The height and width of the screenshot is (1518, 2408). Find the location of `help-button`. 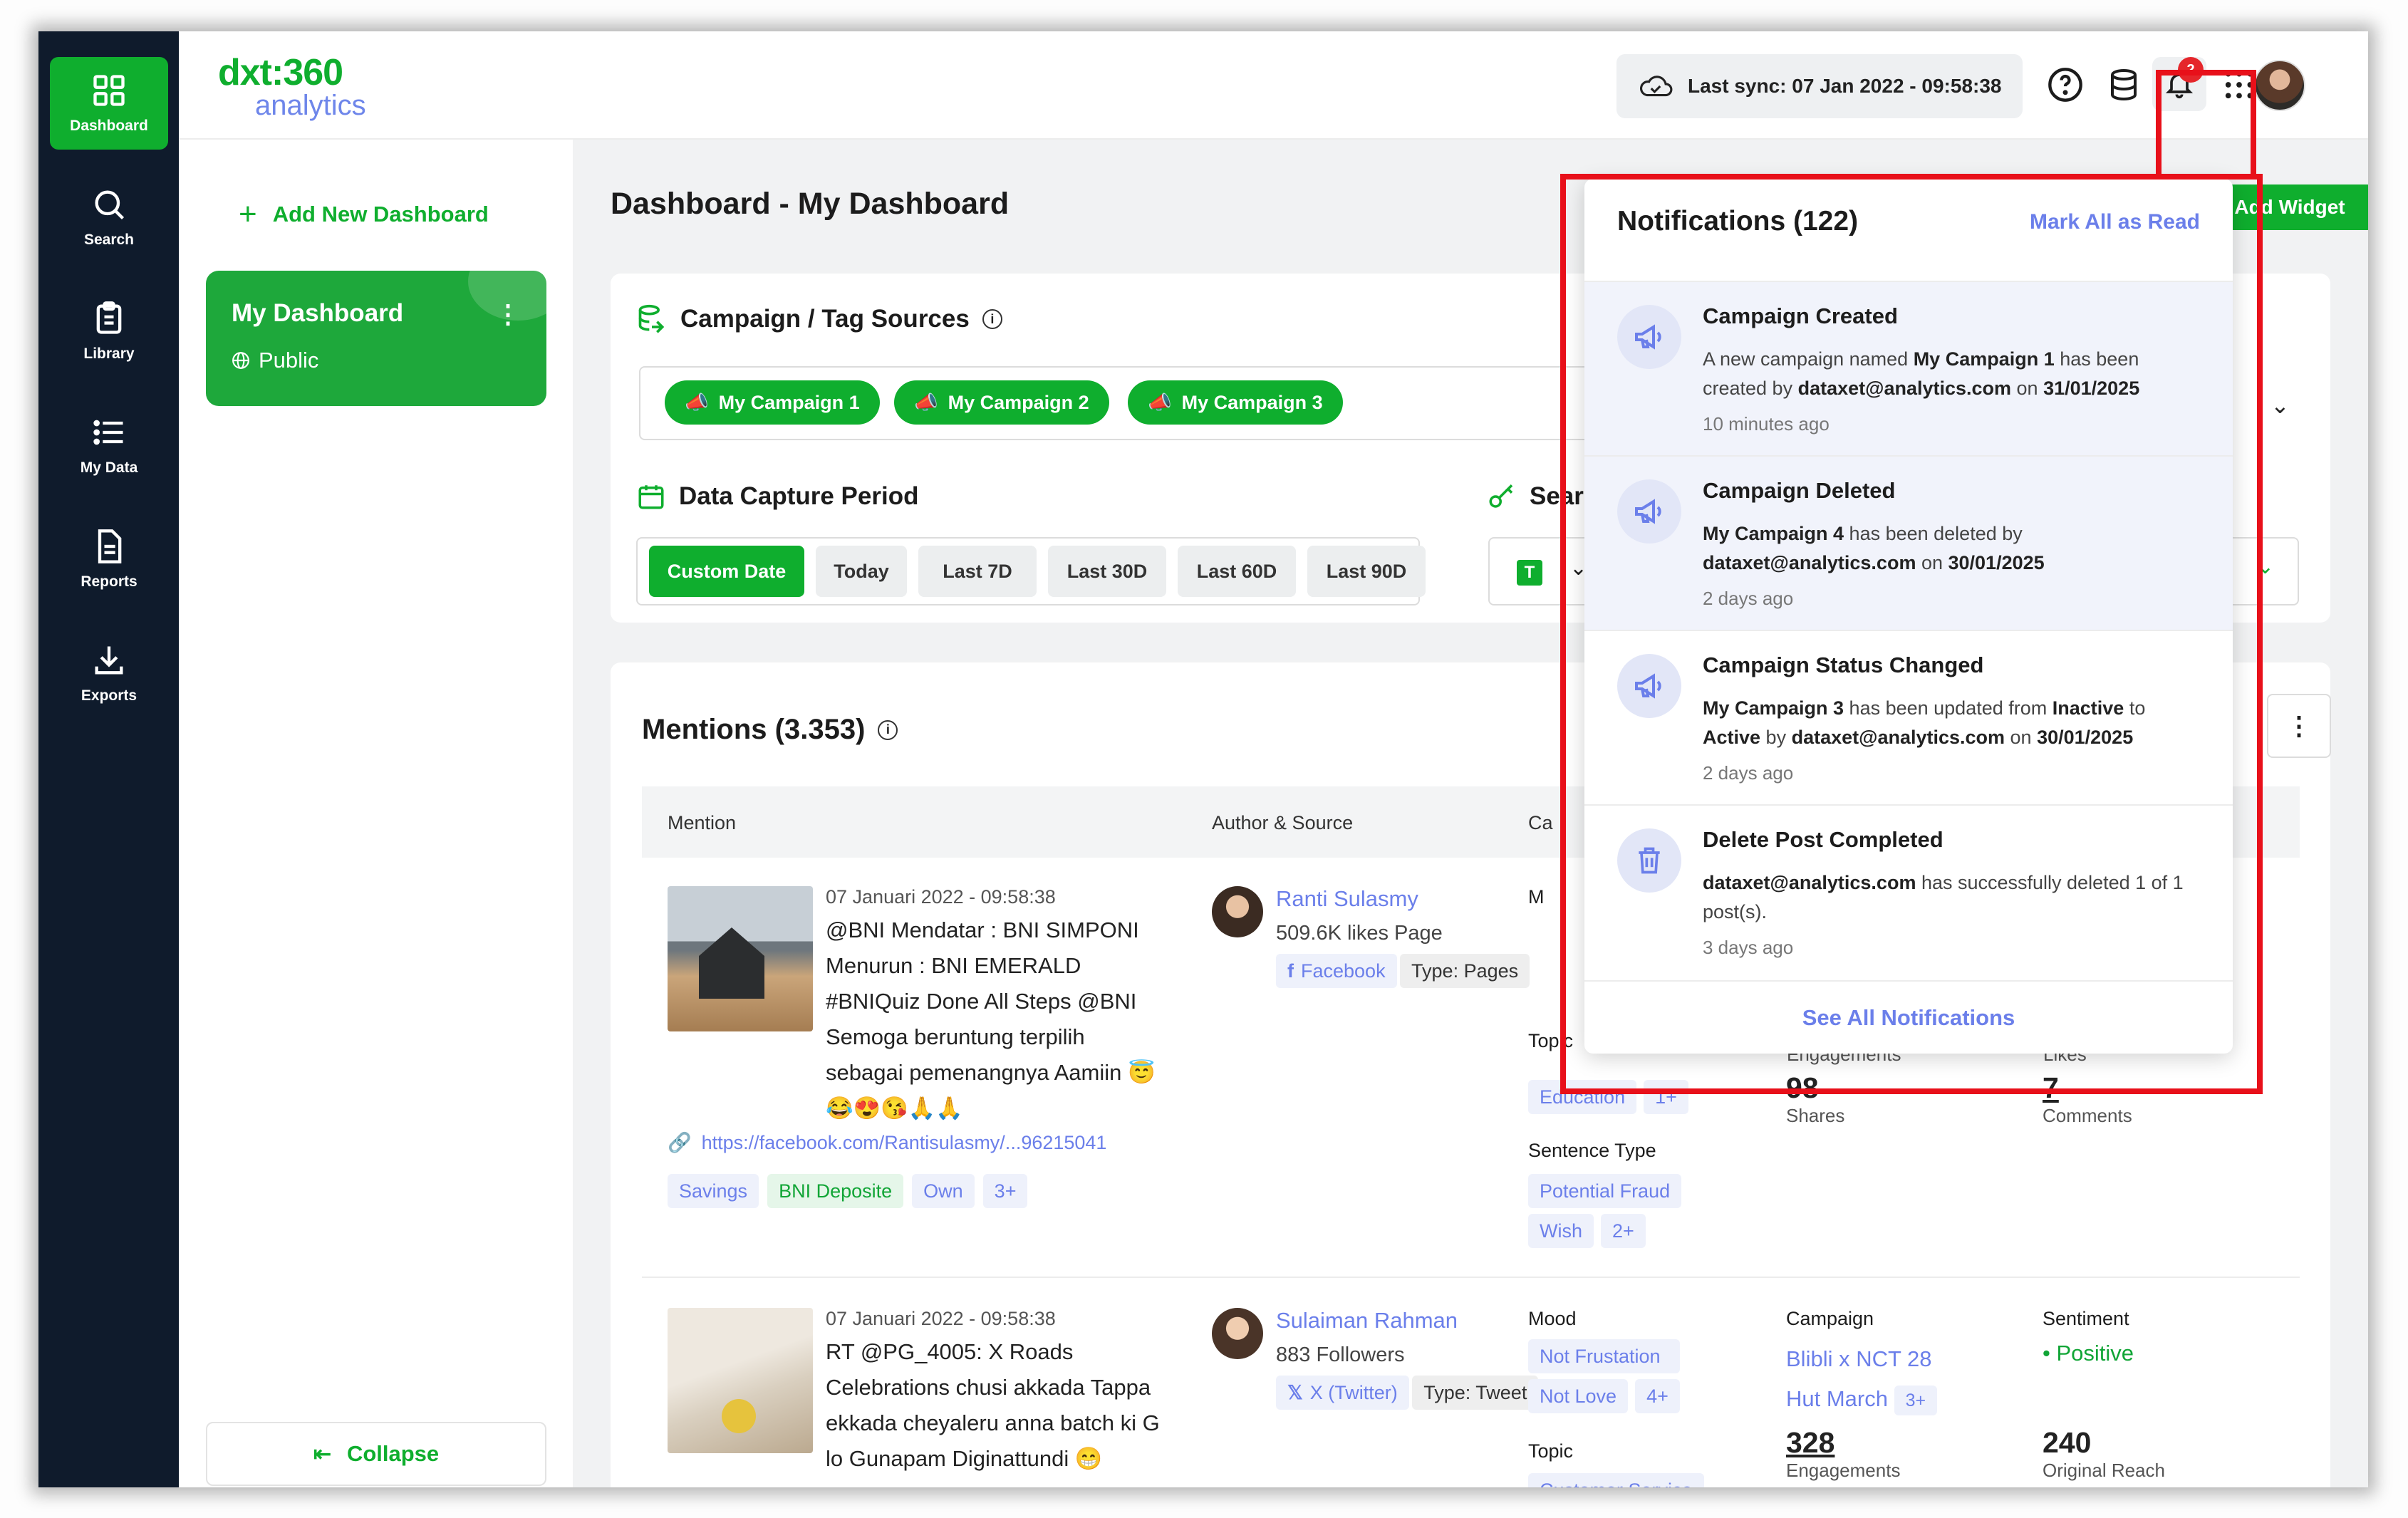

help-button is located at coordinates (2065, 84).